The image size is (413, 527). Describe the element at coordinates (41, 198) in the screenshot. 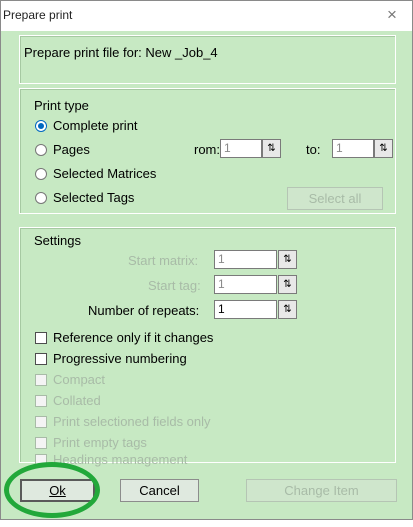

I see `radio-selected-tags` at that location.